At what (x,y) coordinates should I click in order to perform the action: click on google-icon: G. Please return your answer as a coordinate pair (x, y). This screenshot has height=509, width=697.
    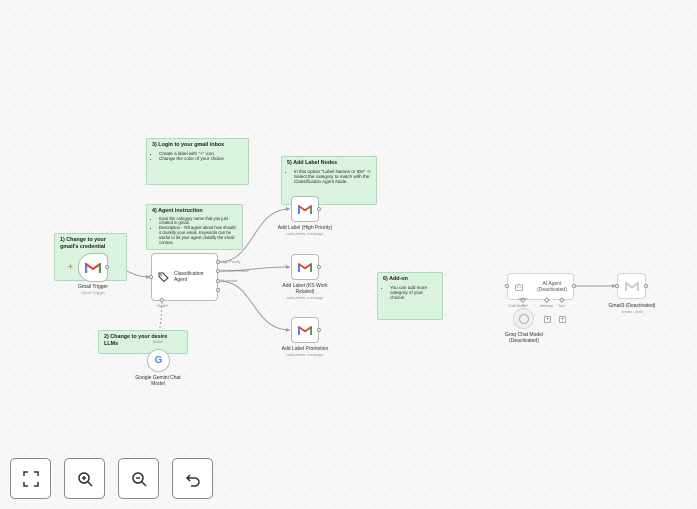
    Looking at the image, I should click on (158, 360).